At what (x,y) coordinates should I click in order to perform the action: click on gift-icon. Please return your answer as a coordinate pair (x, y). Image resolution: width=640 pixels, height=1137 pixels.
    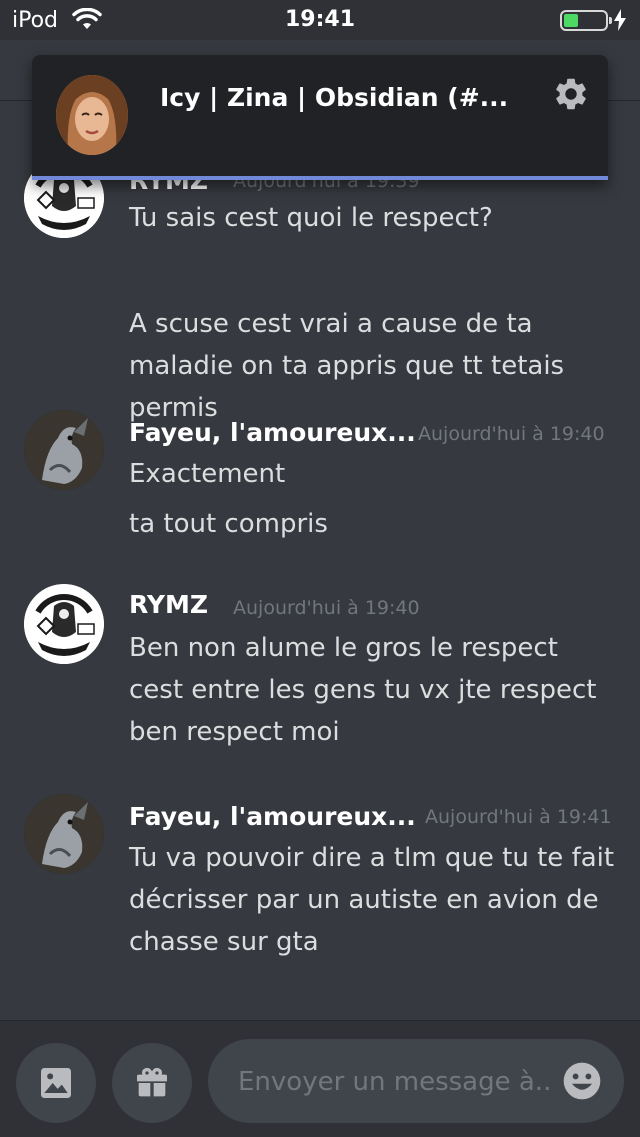
    Looking at the image, I should click on (152, 1082).